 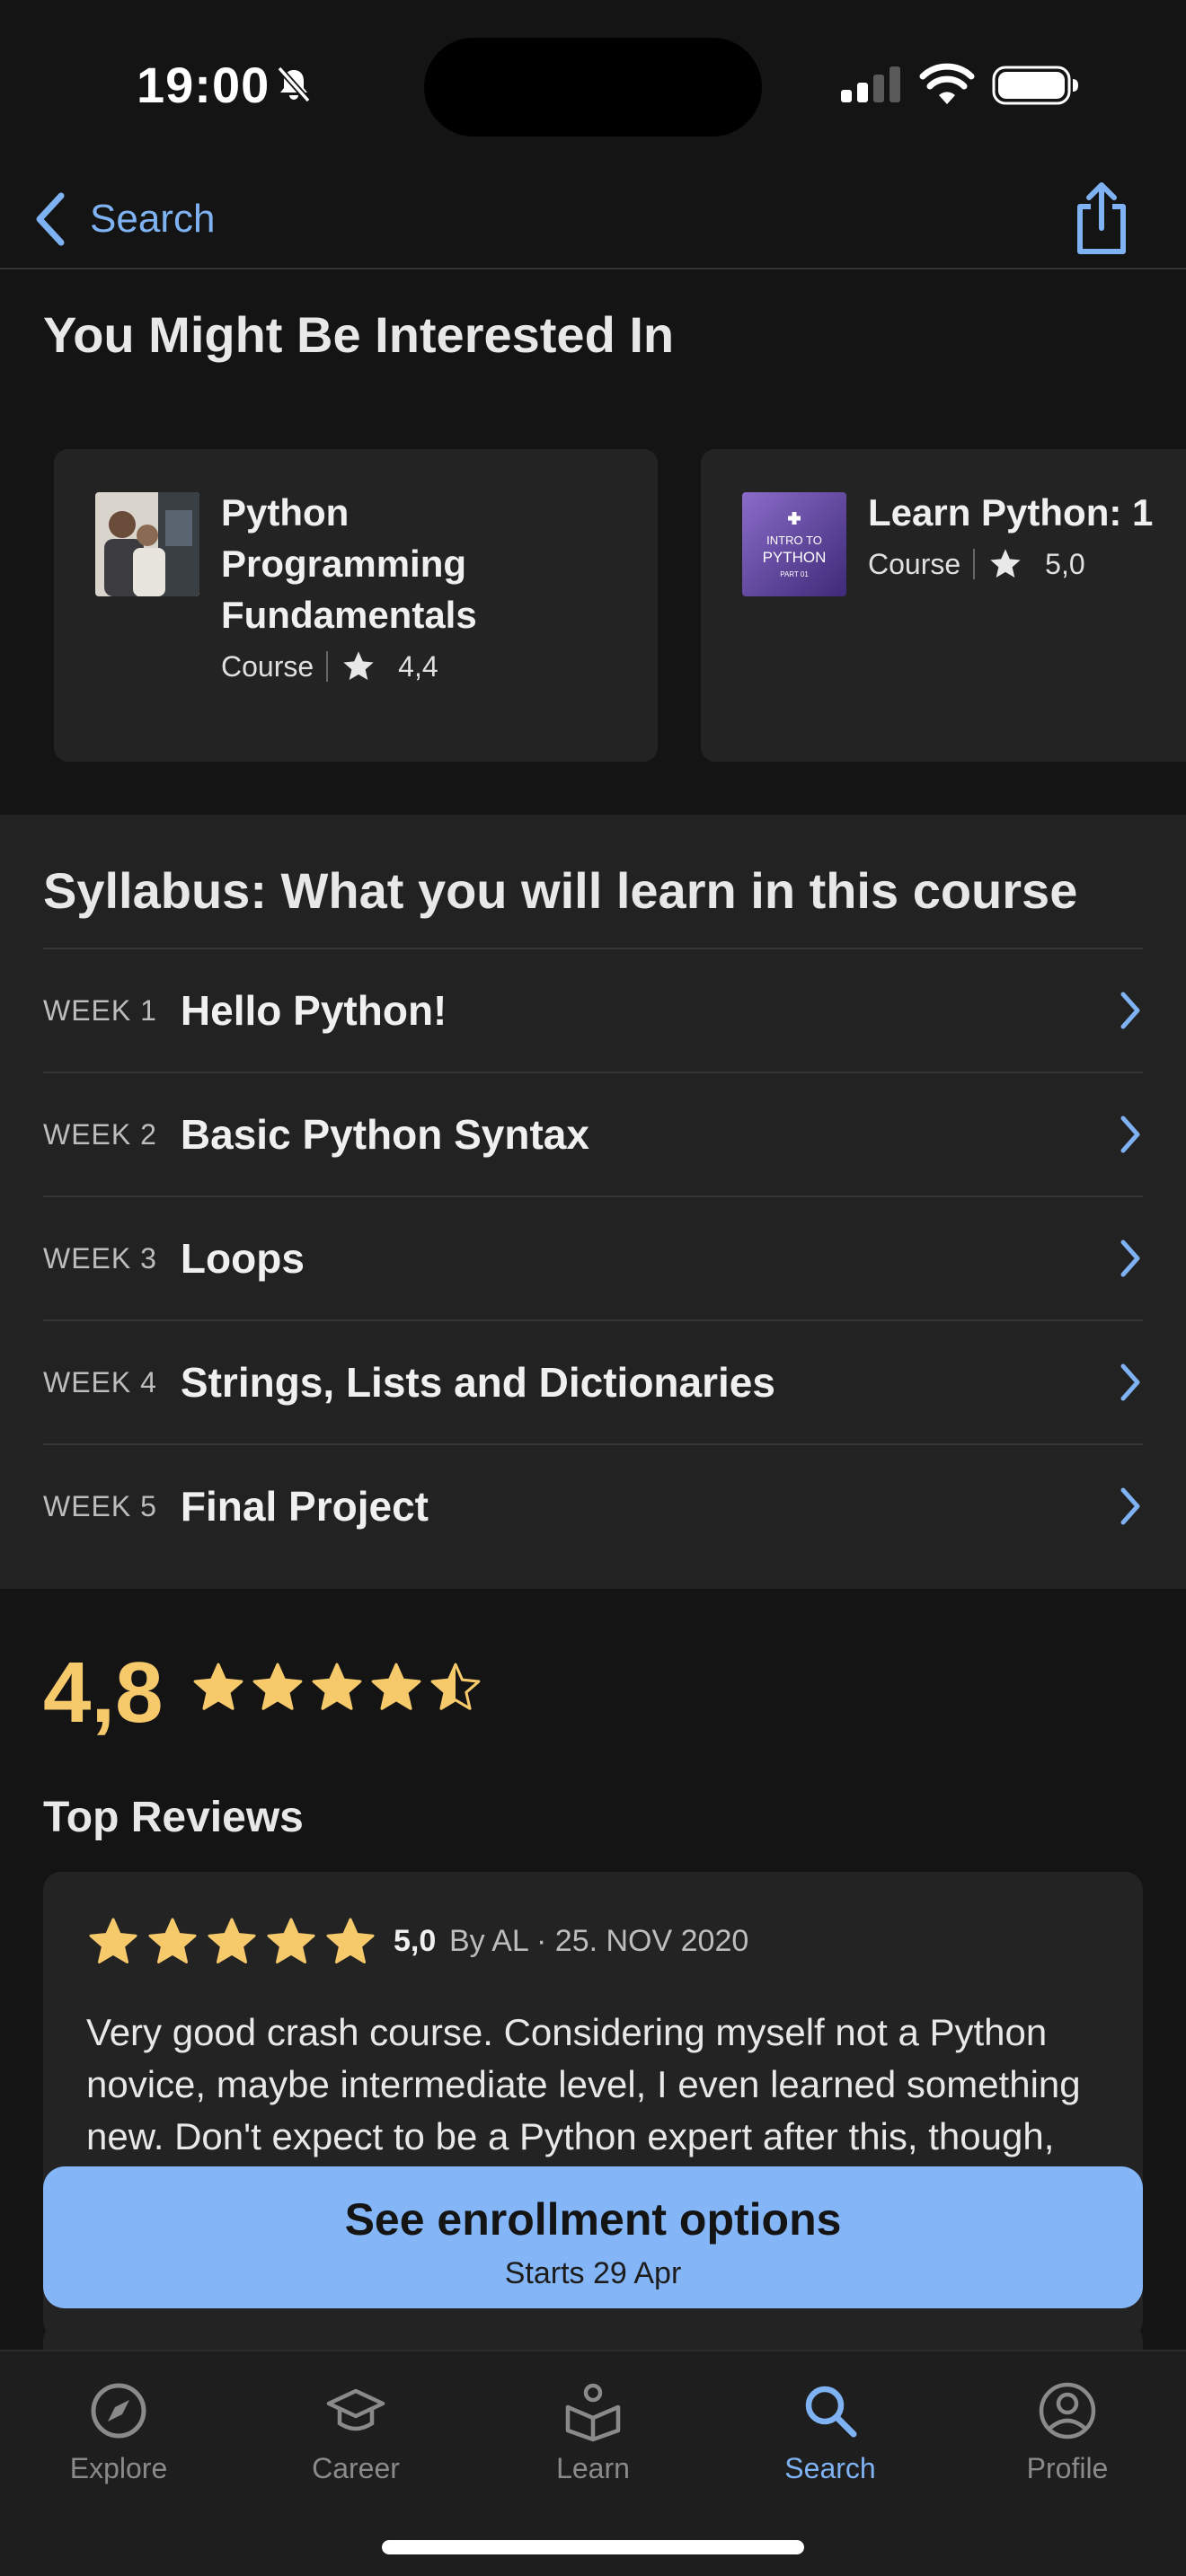 I want to click on tab-explore: Explore, so click(x=118, y=2445).